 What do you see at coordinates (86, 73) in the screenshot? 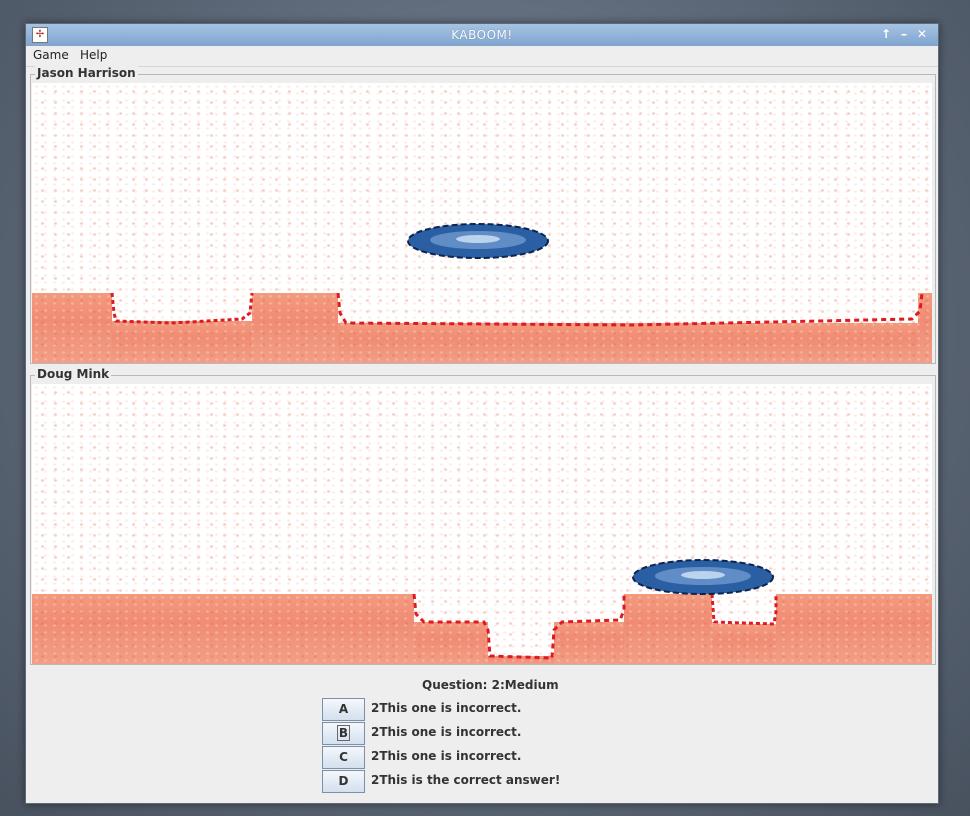
I see `player-name: Jason Harrison` at bounding box center [86, 73].